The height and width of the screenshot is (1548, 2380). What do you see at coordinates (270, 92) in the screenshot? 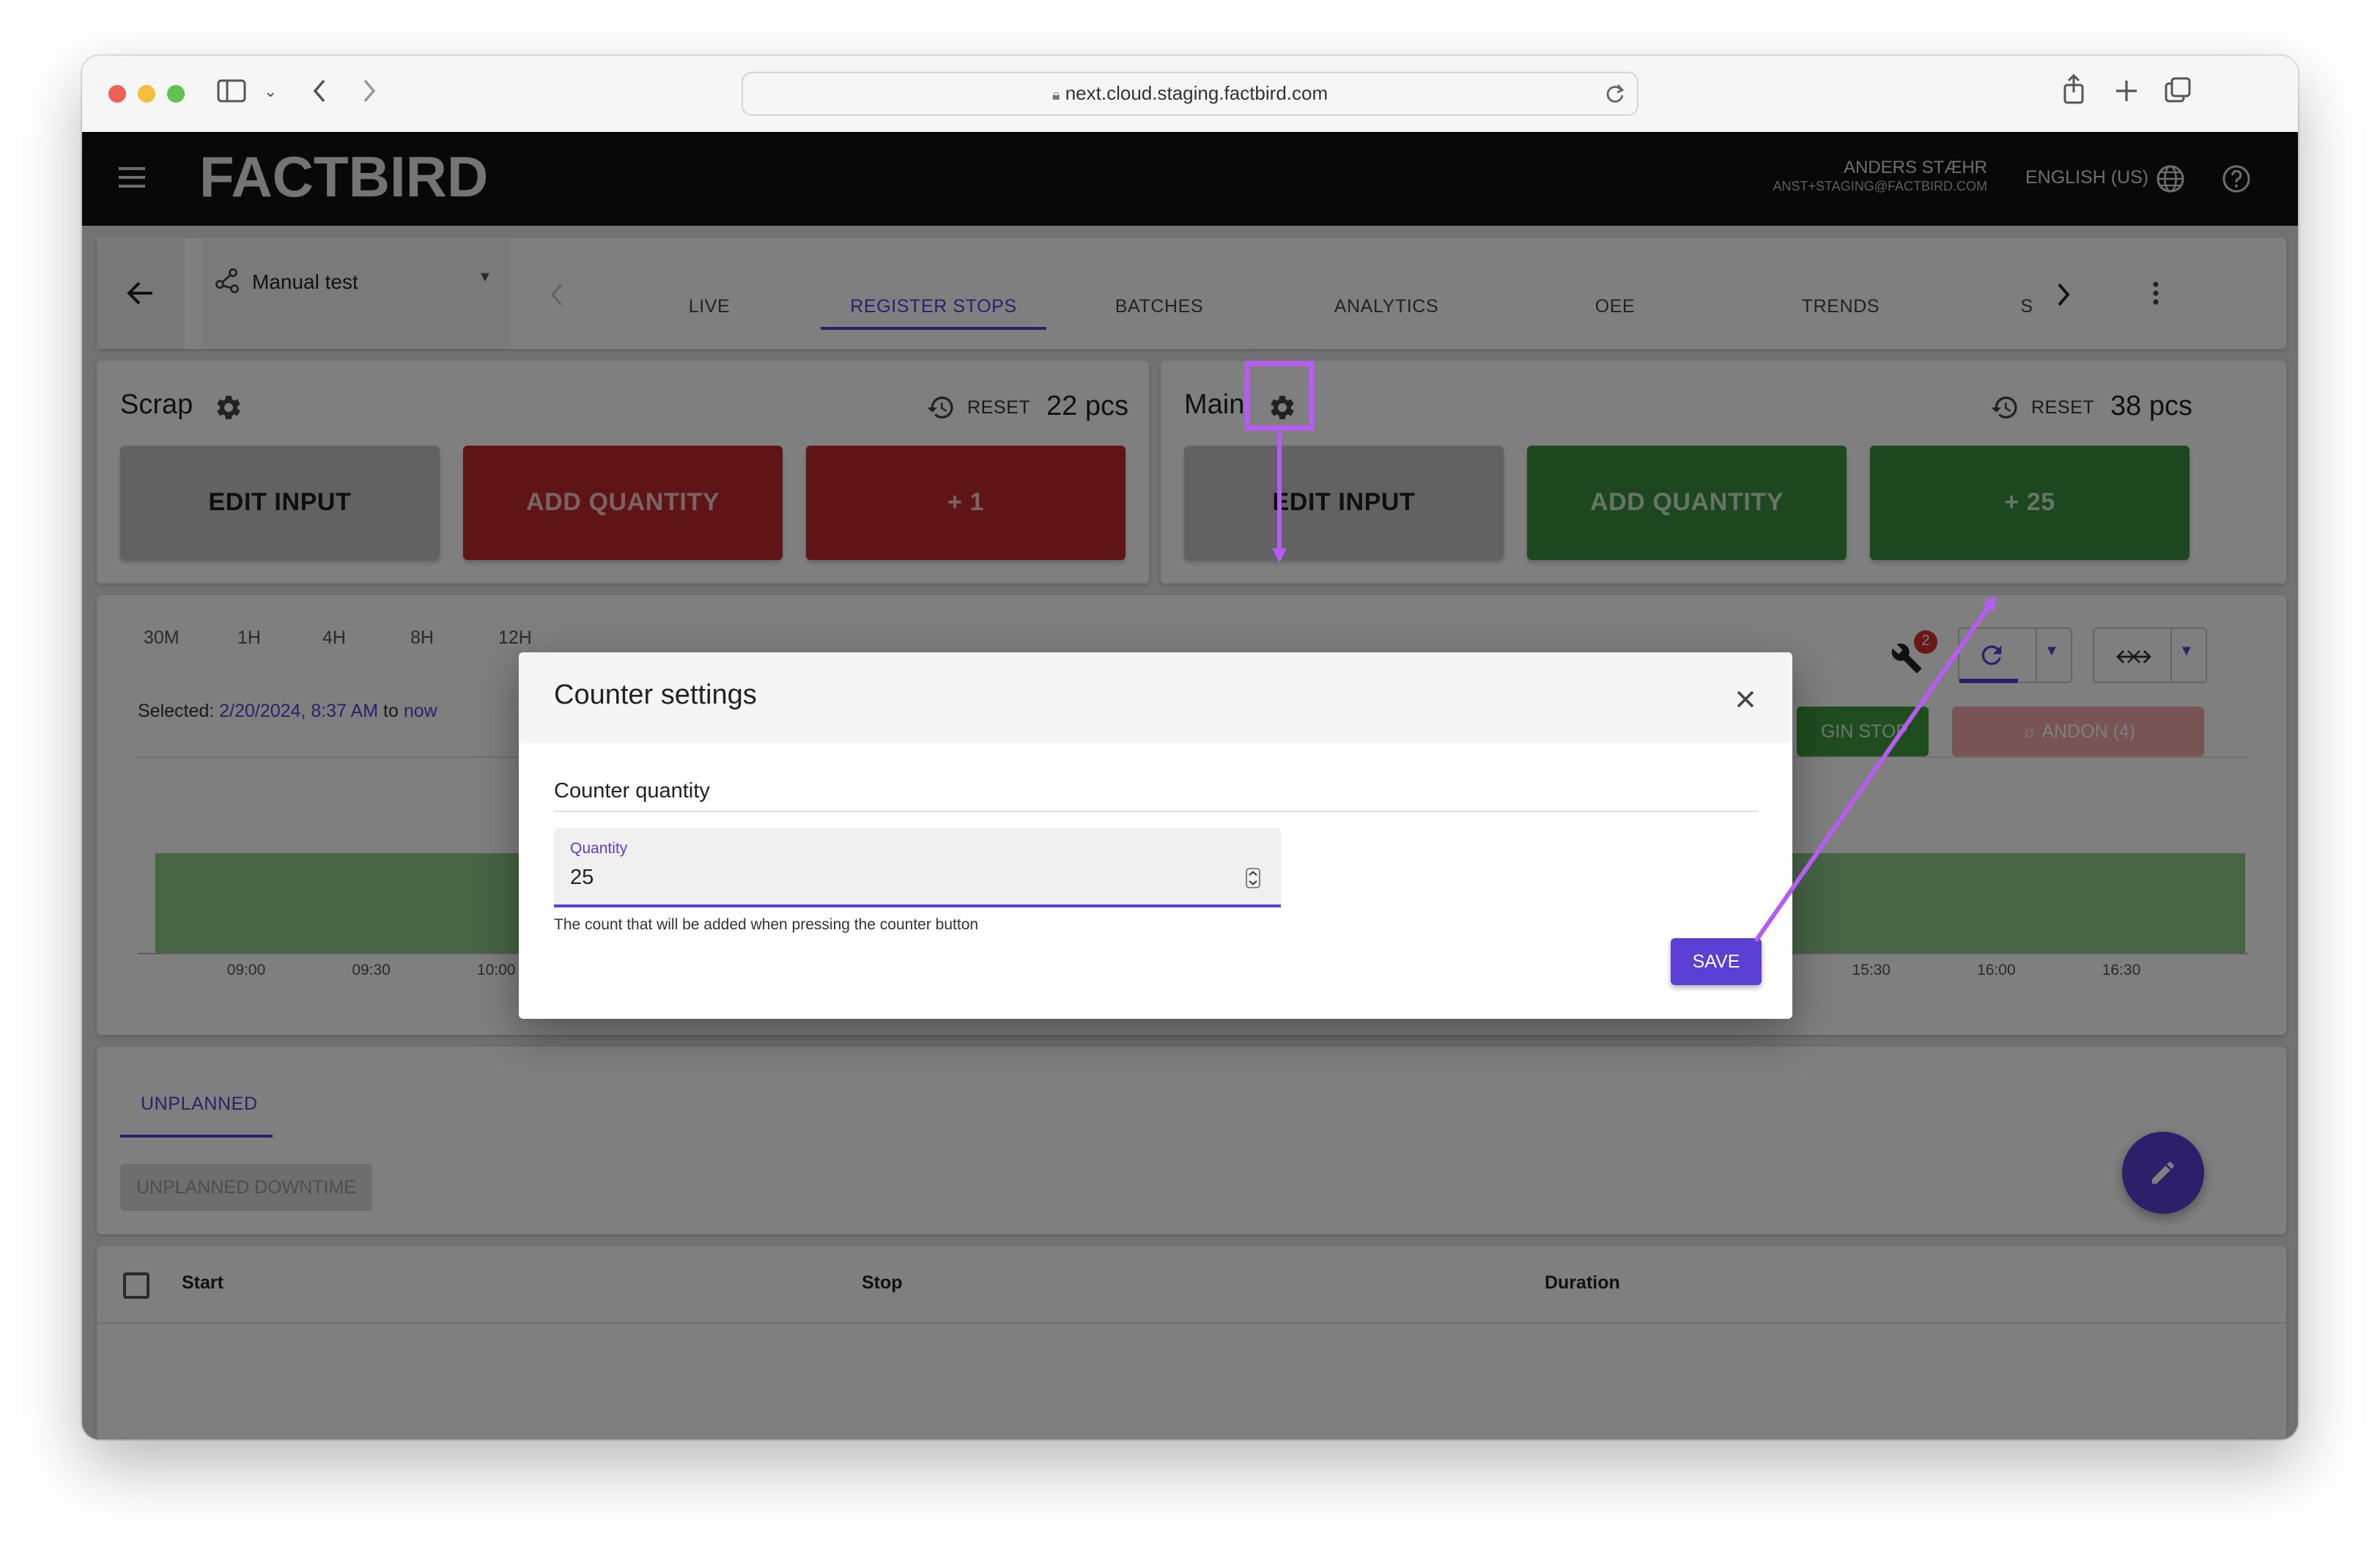
I see `chevron-down-icon: ⌄` at bounding box center [270, 92].